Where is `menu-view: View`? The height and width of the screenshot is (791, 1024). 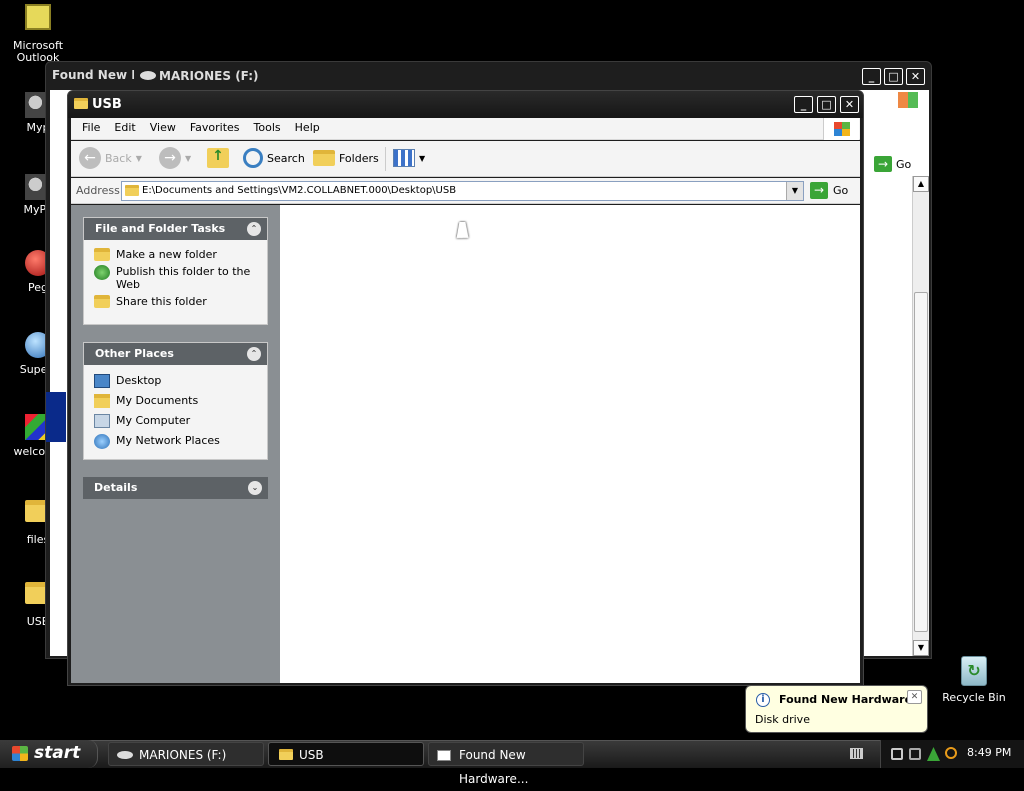 menu-view: View is located at coordinates (163, 128).